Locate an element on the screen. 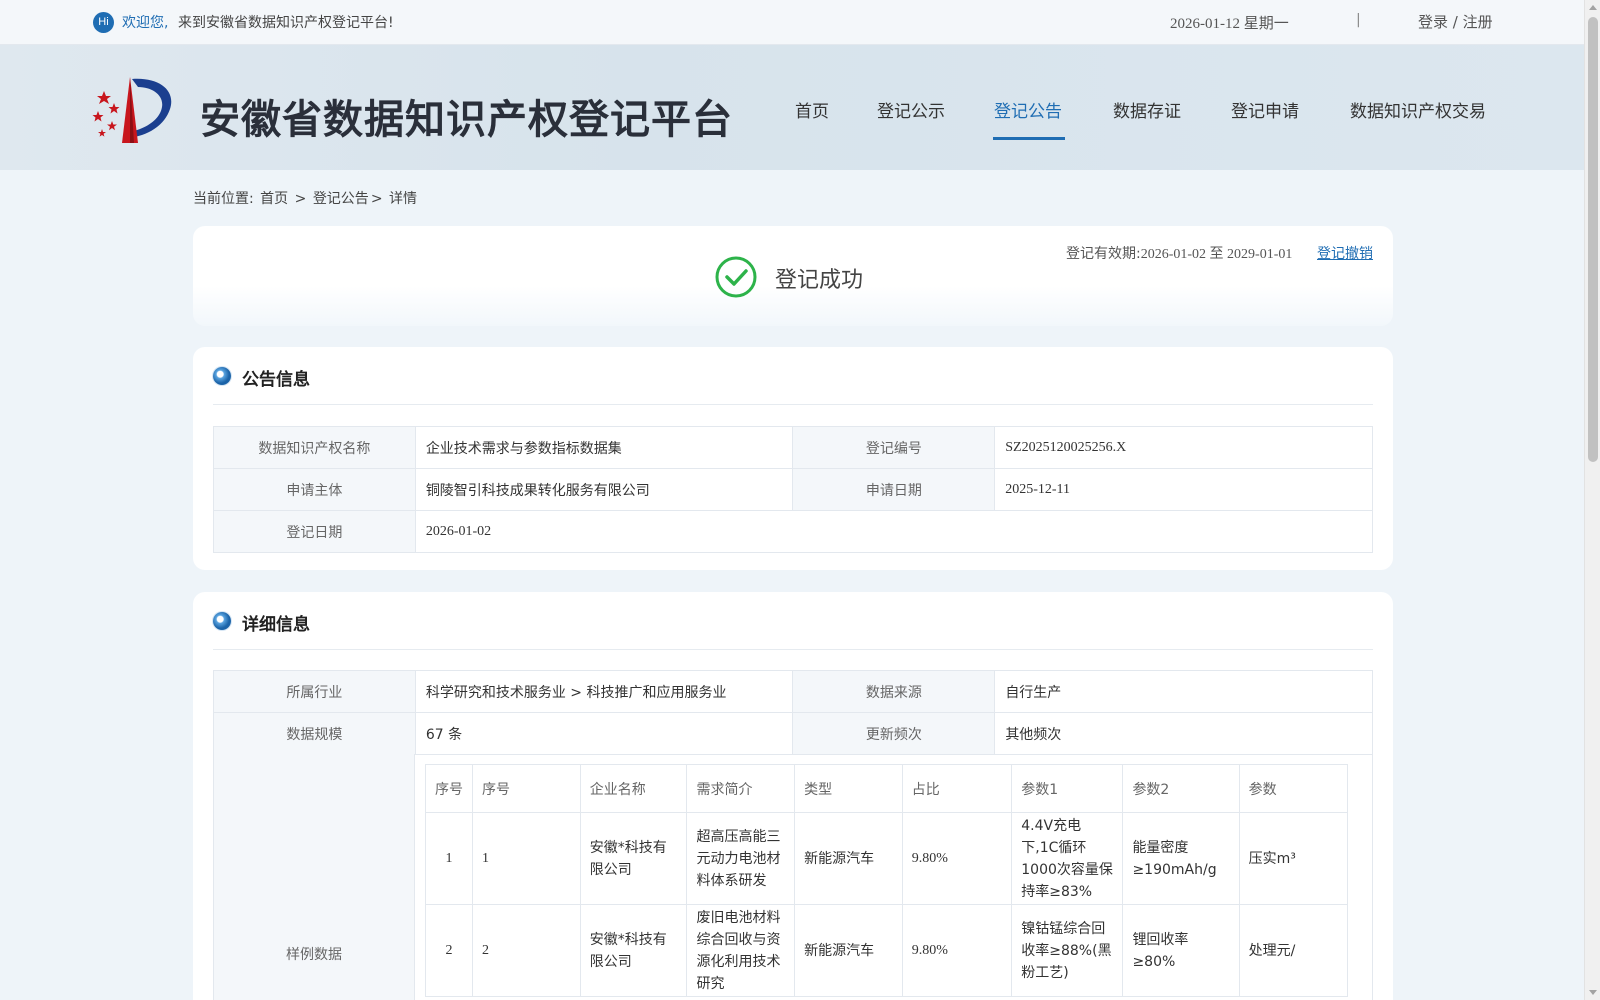 The height and width of the screenshot is (1000, 1600). table-row: 申请主体 铜陵智引科技成果转化服务有限公司 申请日期 2025-12-11 is located at coordinates (793, 489).